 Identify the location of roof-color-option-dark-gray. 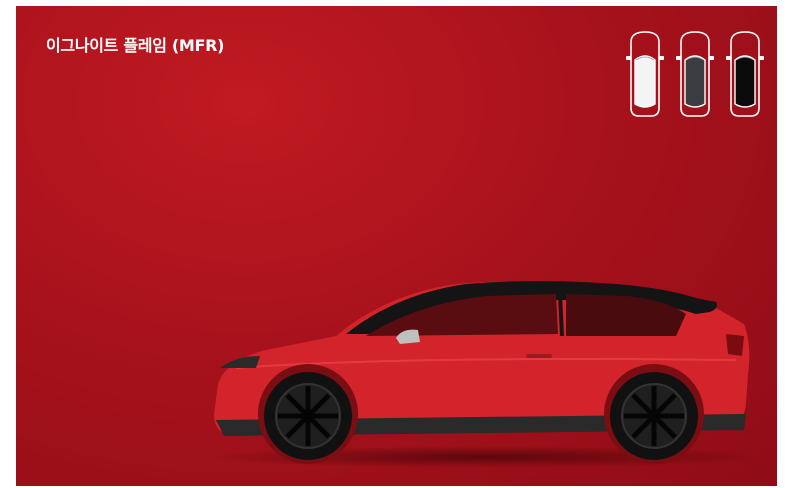
(695, 74).